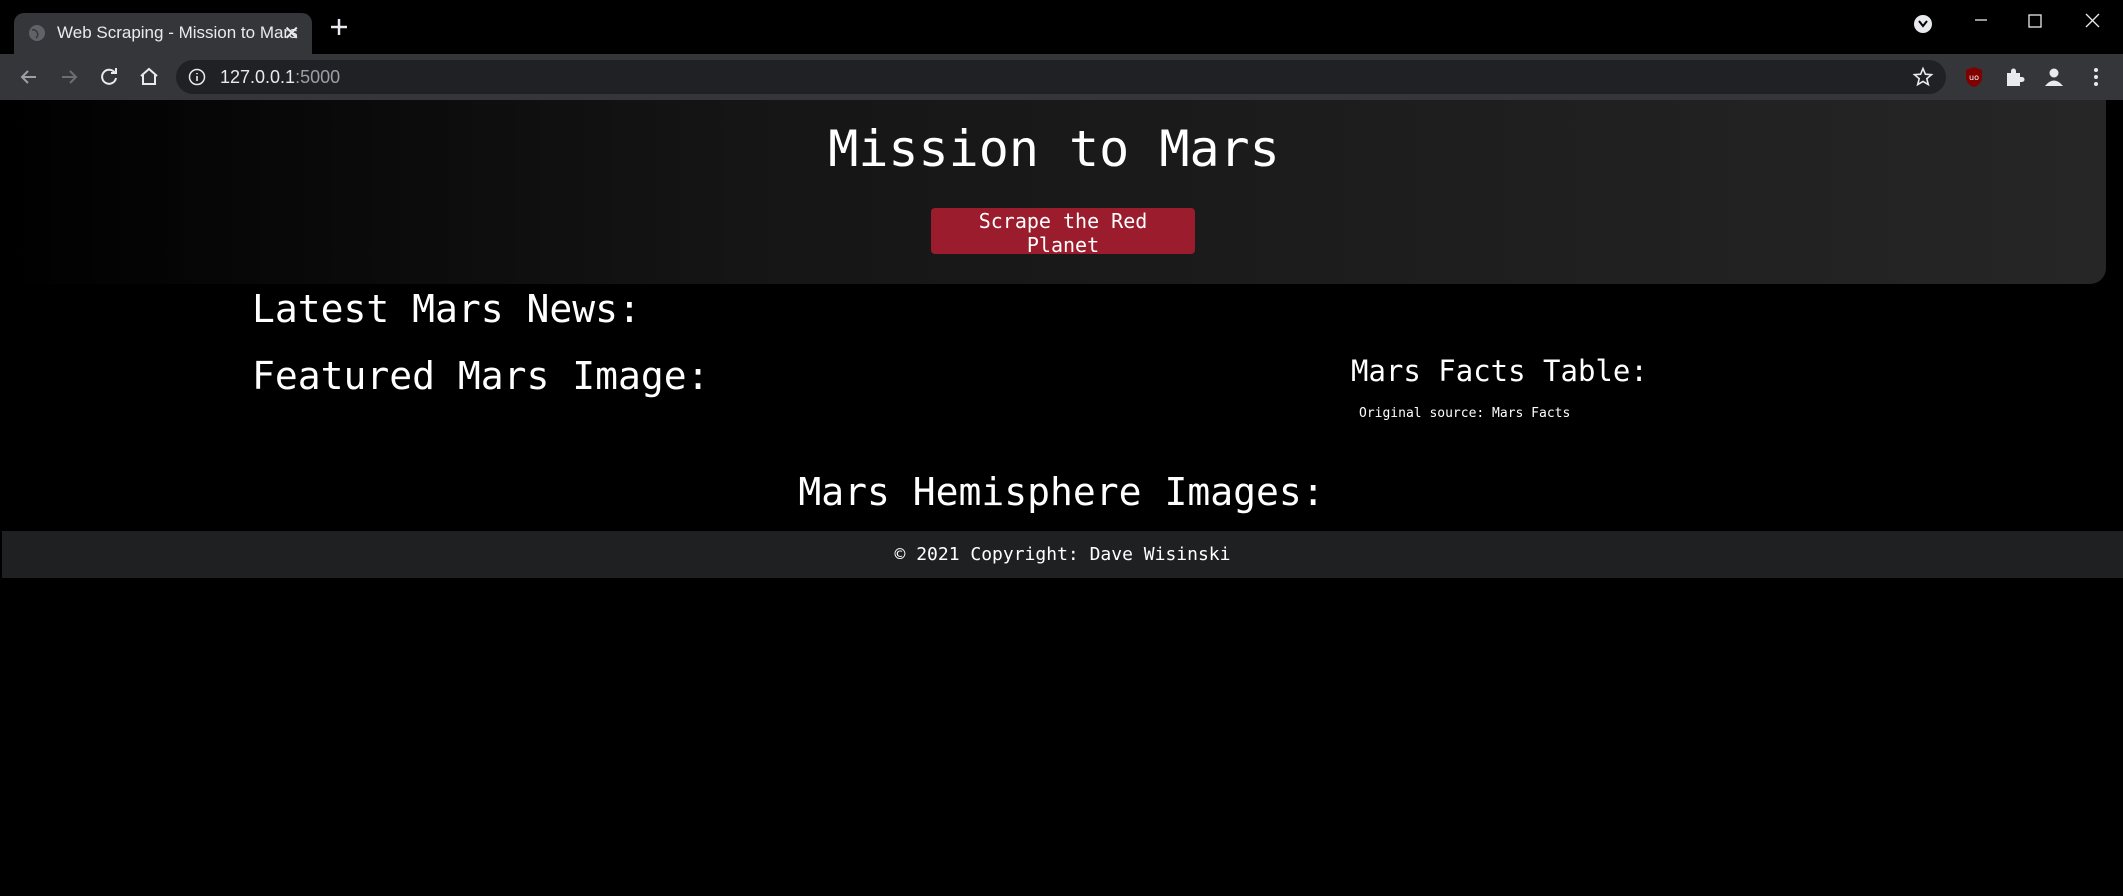 The image size is (2123, 896). Describe the element at coordinates (29, 77) in the screenshot. I see `back-icon` at that location.